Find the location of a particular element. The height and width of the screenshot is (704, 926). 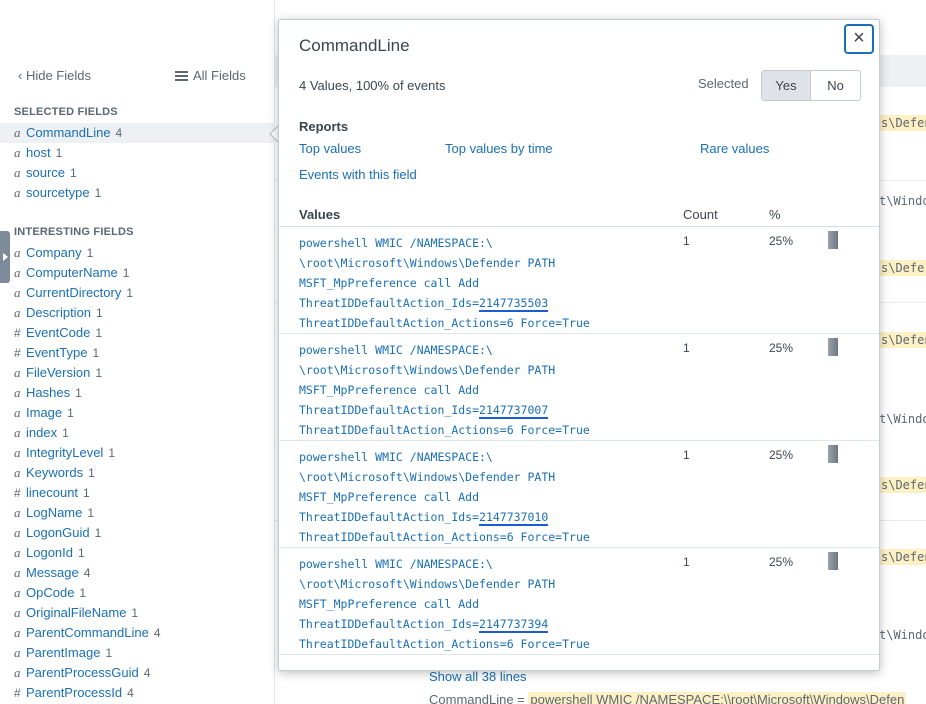

field-item-originalfilename: a OriginalFileName 1 is located at coordinates (137, 613).